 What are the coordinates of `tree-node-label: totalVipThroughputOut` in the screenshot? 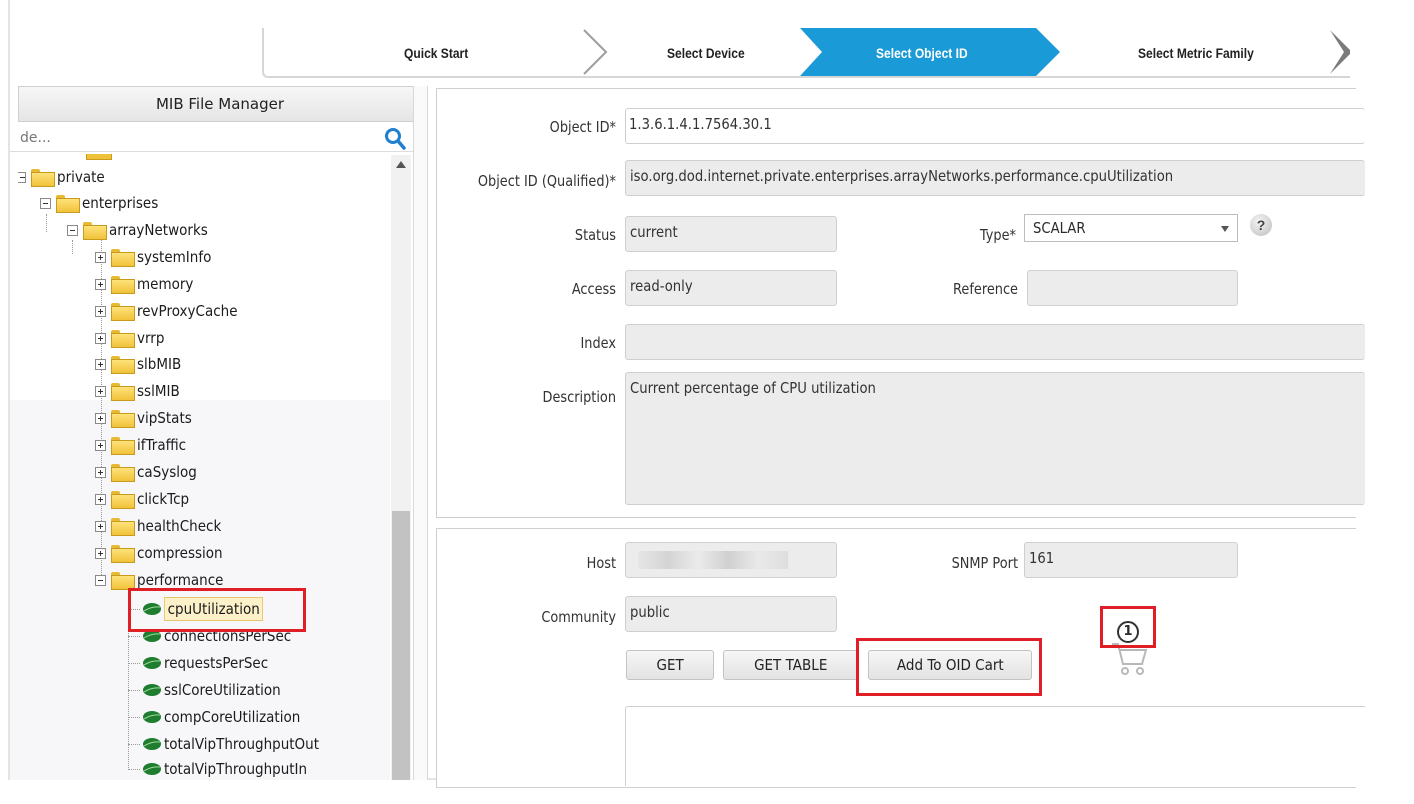 It's located at (242, 744).